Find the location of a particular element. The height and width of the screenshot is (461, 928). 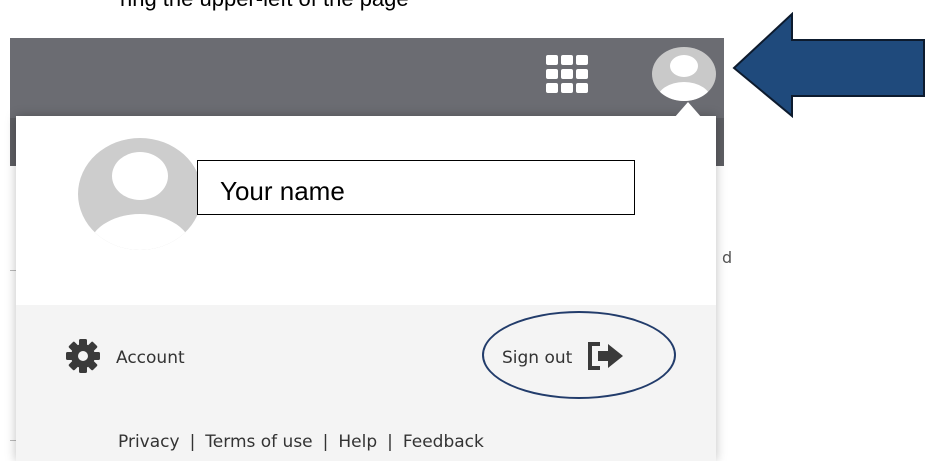

account-label: Account is located at coordinates (150, 358).